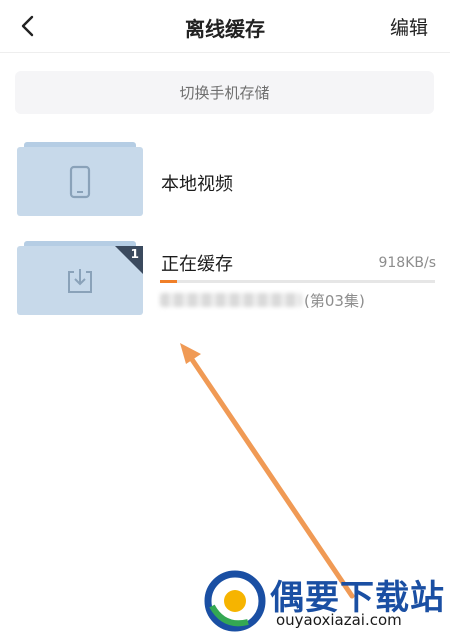 Image resolution: width=450 pixels, height=632 pixels. What do you see at coordinates (339, 620) in the screenshot?
I see `watermark-url: ouyaoxiazai.com` at bounding box center [339, 620].